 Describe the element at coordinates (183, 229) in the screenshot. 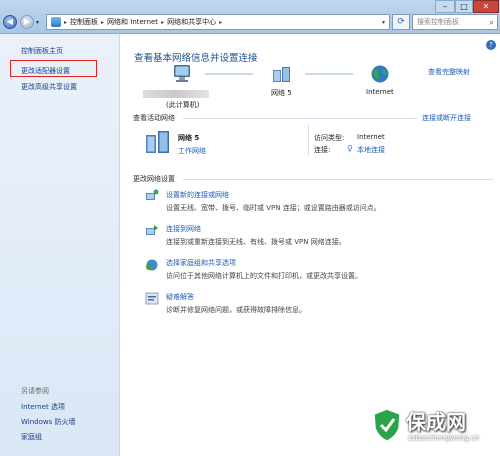

I see `task-connect-to-network: 连接到网络` at that location.